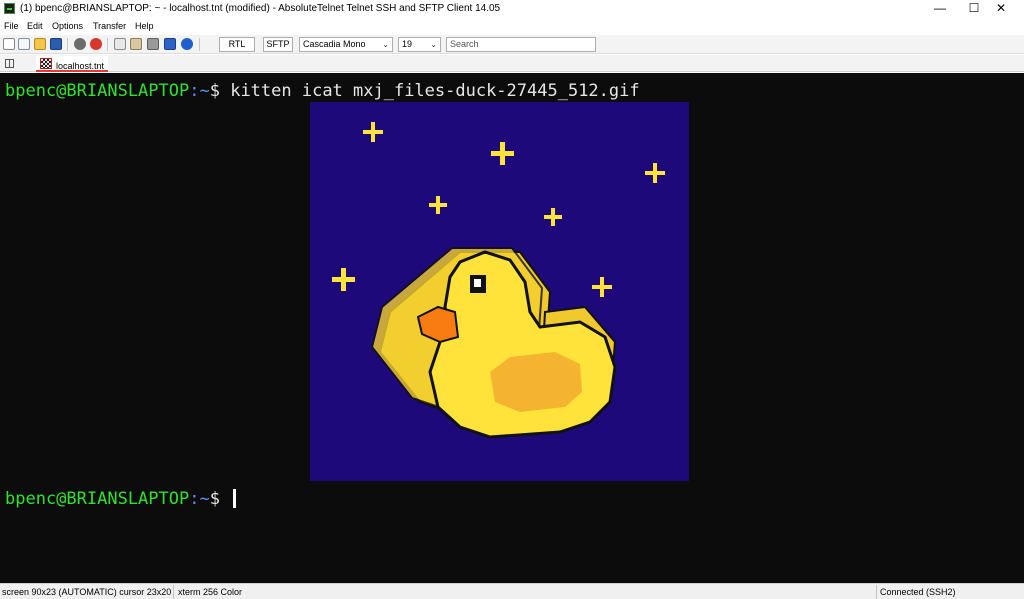 The height and width of the screenshot is (599, 1024). Describe the element at coordinates (334, 44) in the screenshot. I see `font-family-value: Cascadia Mono` at that location.